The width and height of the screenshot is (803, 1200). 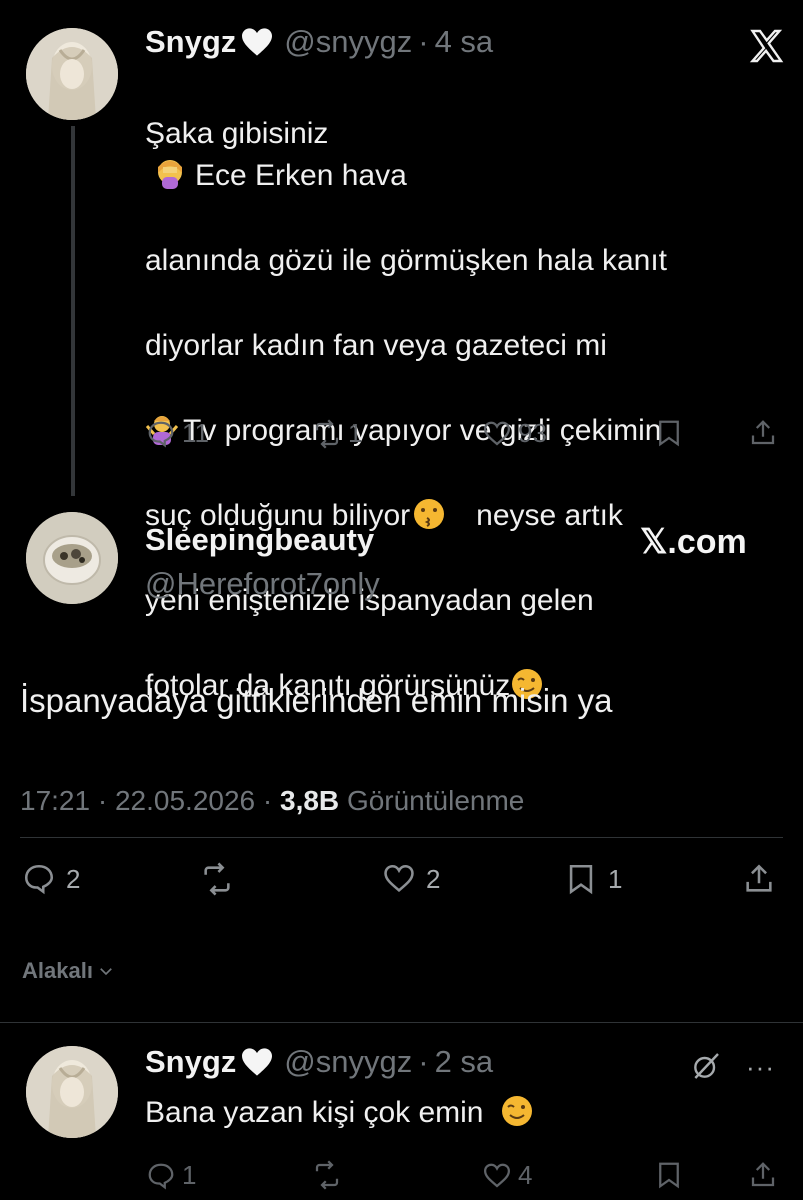 I want to click on like-count: 4, so click(x=525, y=1175).